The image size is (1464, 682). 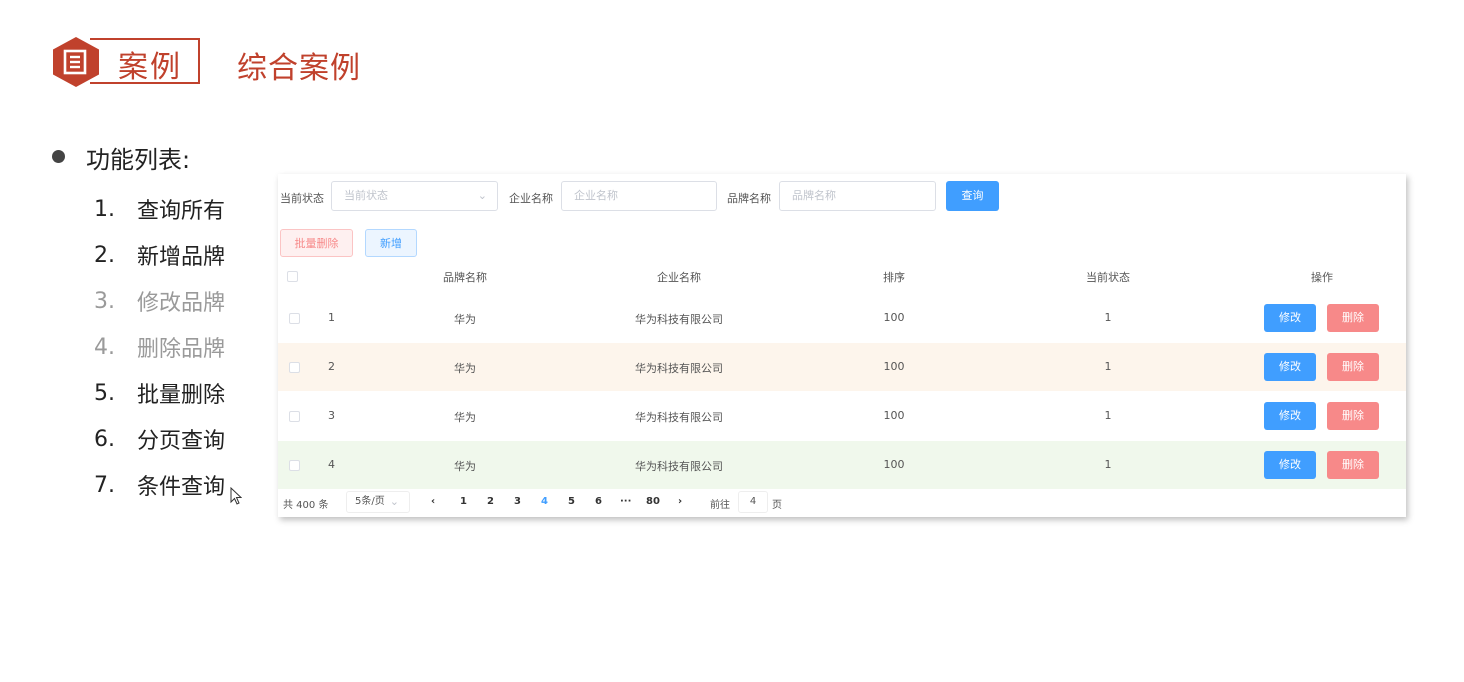 I want to click on feature-item: 1. 查询所有, so click(x=159, y=209).